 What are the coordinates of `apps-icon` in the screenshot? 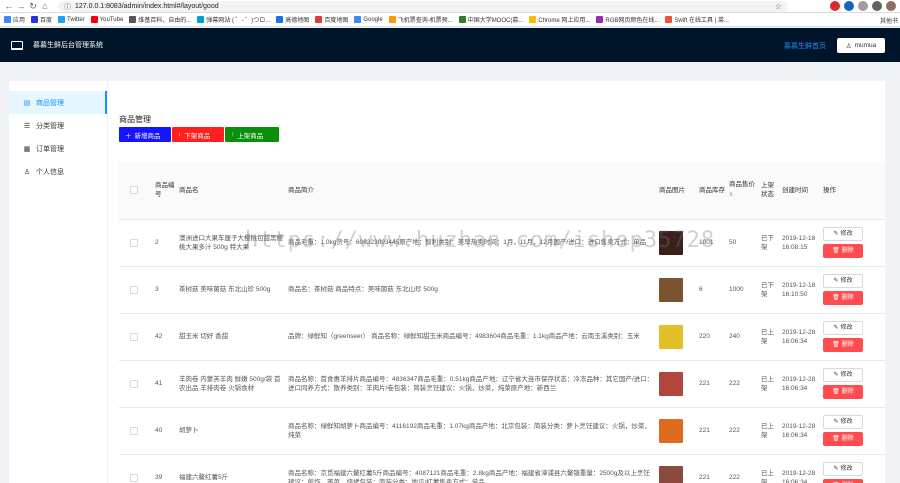 It's located at (7, 19).